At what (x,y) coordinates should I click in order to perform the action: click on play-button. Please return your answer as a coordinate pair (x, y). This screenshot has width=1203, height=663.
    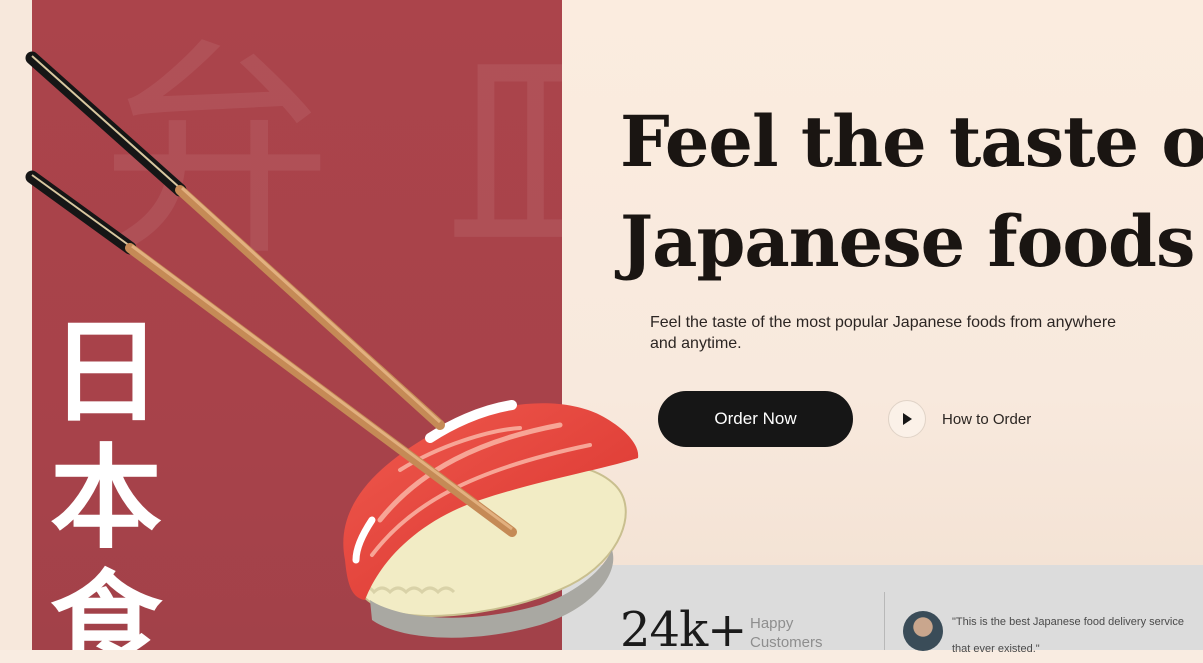
    Looking at the image, I should click on (907, 419).